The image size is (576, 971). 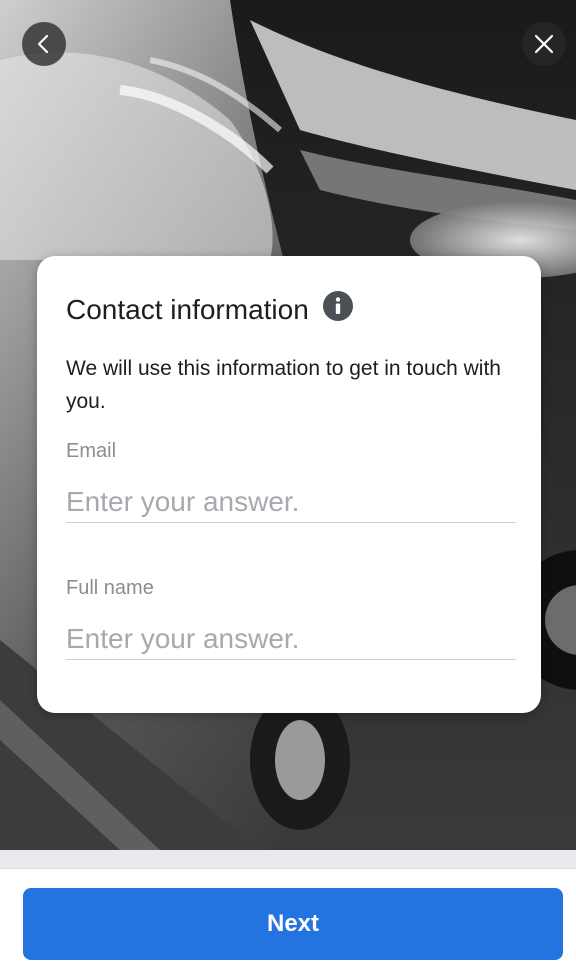 I want to click on close-icon, so click(x=544, y=44).